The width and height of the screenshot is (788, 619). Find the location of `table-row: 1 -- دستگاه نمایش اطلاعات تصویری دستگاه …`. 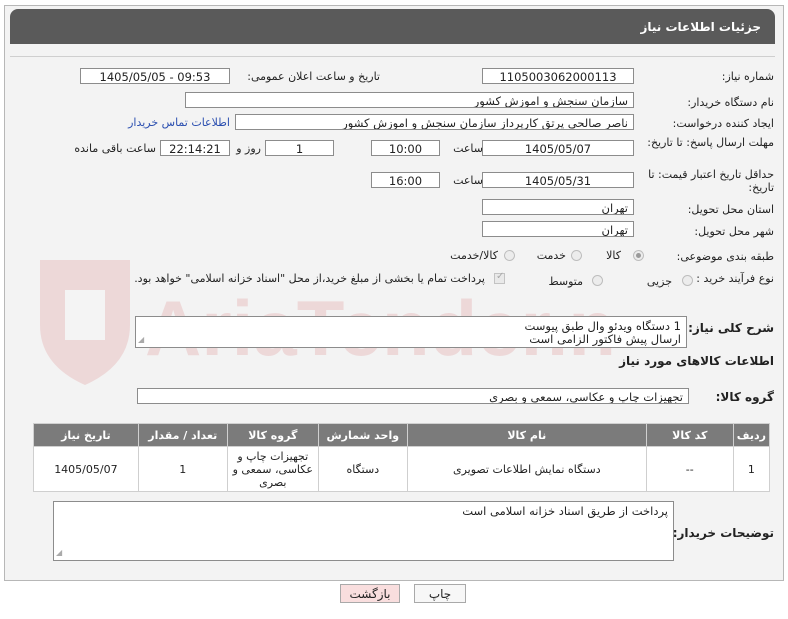

table-row: 1 -- دستگاه نمایش اطلاعات تصویری دستگاه … is located at coordinates (402, 469).